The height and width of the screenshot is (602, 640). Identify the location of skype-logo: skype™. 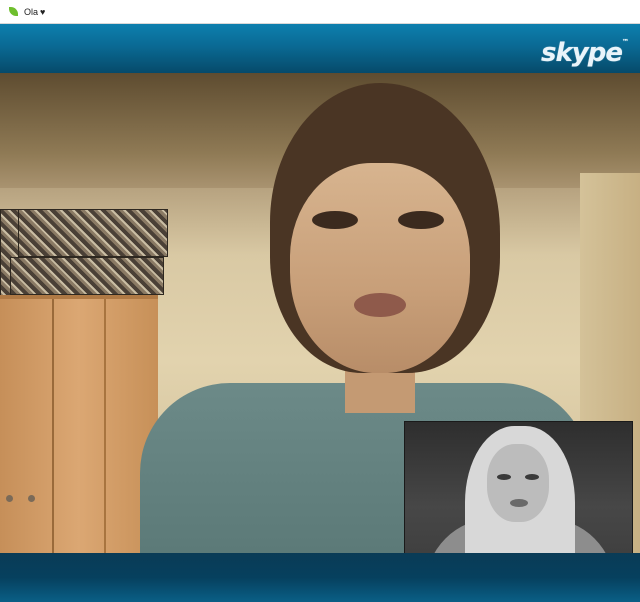
(585, 53).